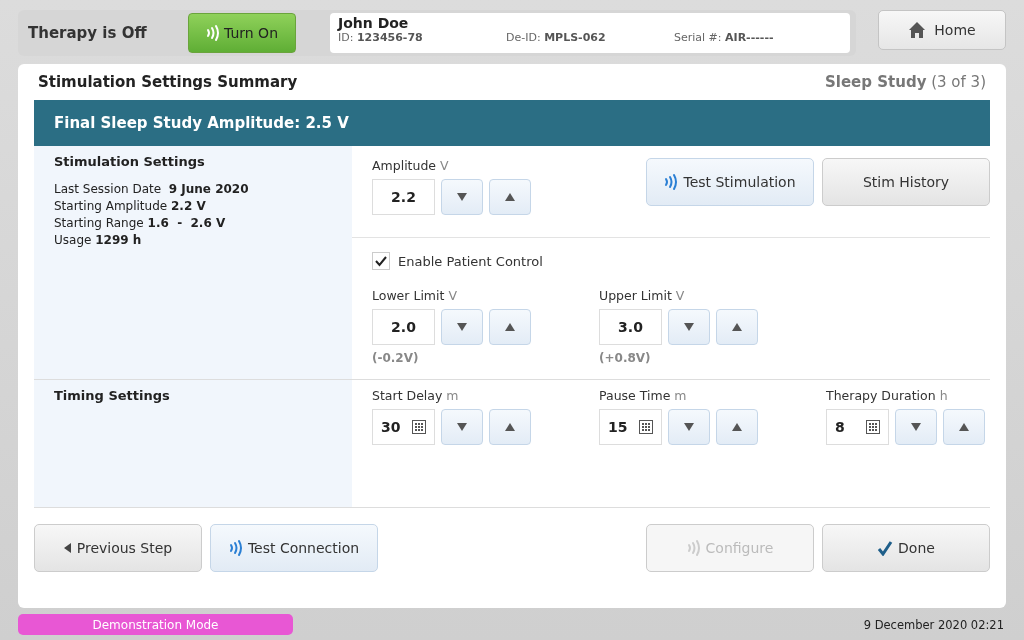 This screenshot has width=1024, height=640. What do you see at coordinates (643, 395) in the screenshot?
I see `field-label: Pause Time m` at bounding box center [643, 395].